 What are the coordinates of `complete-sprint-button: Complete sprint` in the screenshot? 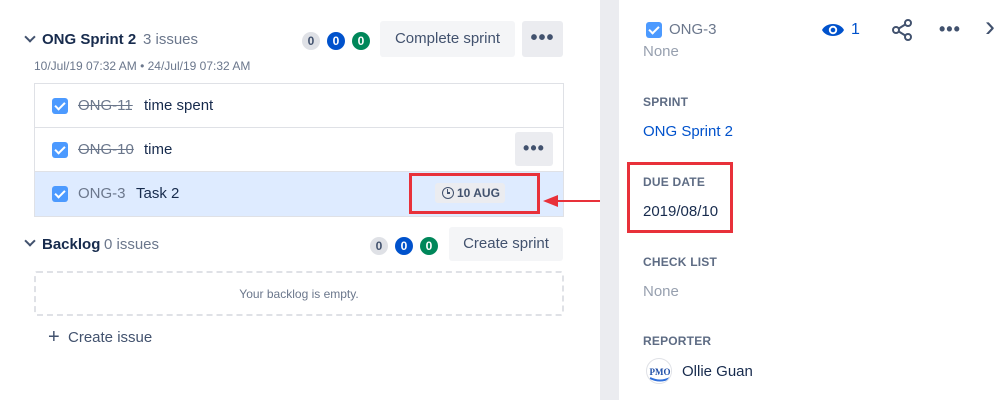 It's located at (447, 39).